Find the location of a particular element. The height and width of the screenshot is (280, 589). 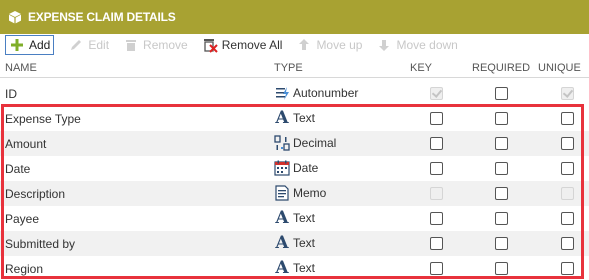

remove-all-button: Remove All is located at coordinates (242, 45).